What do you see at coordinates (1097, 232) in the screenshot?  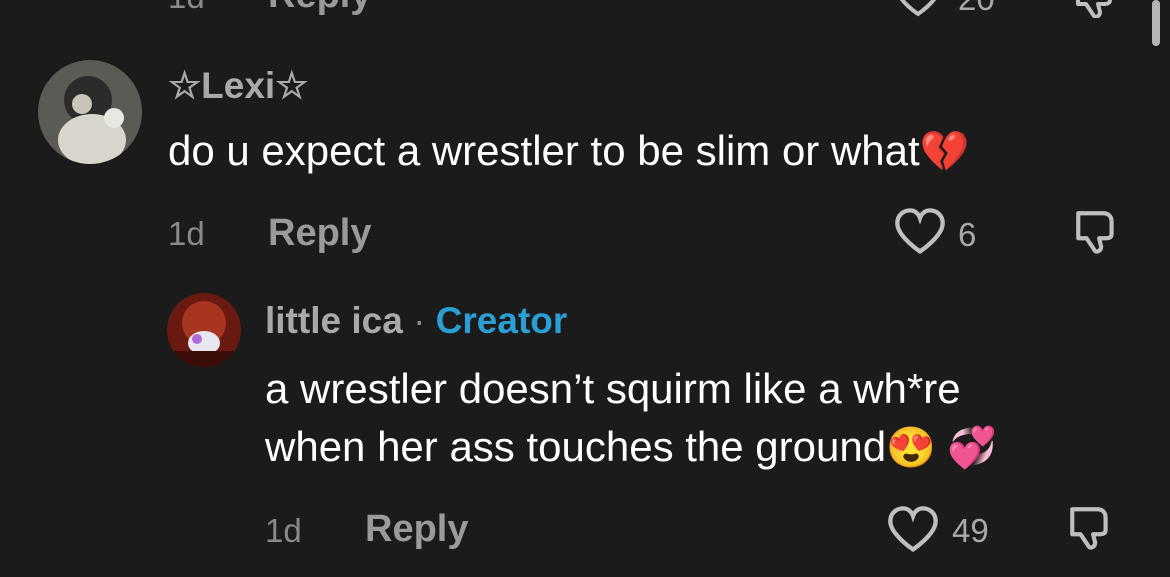 I see `lexi-thumbs-down-icon` at bounding box center [1097, 232].